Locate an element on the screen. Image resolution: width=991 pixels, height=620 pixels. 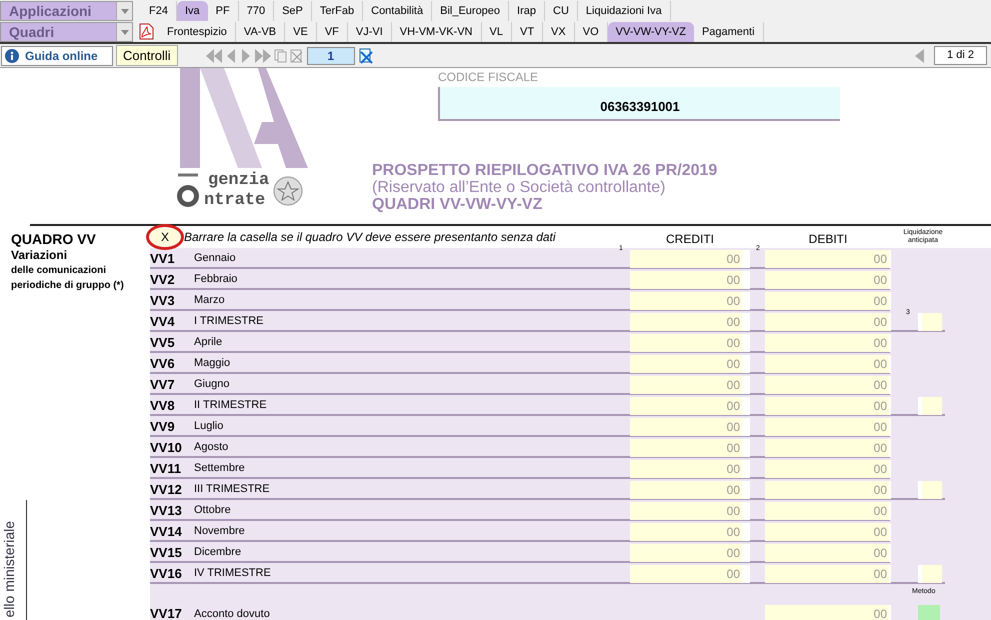
first-page-icon is located at coordinates (214, 55).